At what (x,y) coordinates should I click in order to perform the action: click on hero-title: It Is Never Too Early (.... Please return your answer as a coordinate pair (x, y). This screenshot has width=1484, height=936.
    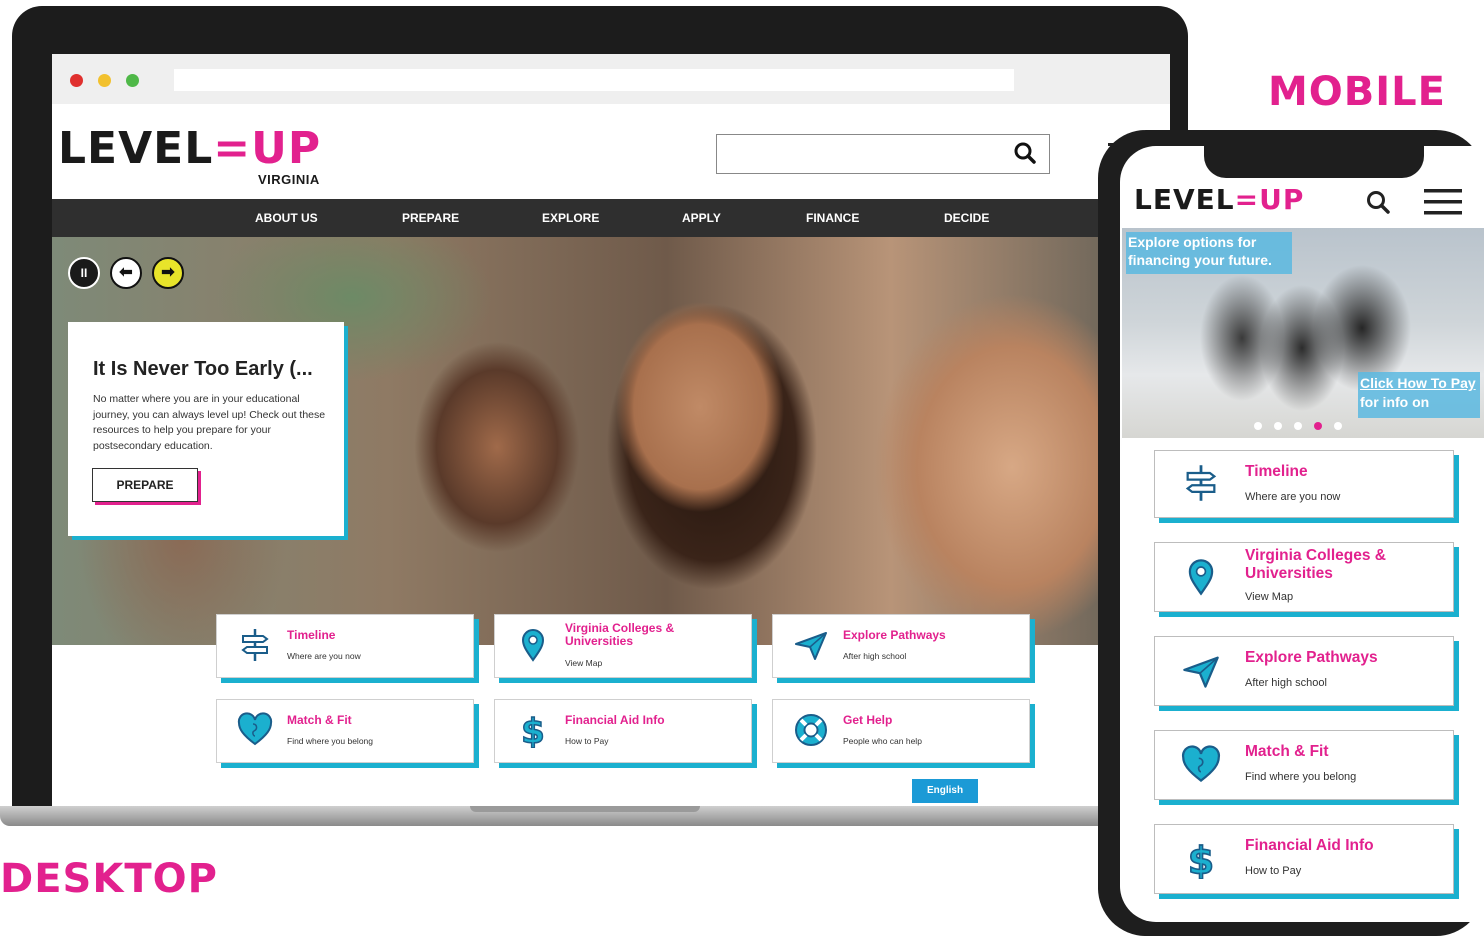
    Looking at the image, I should click on (203, 369).